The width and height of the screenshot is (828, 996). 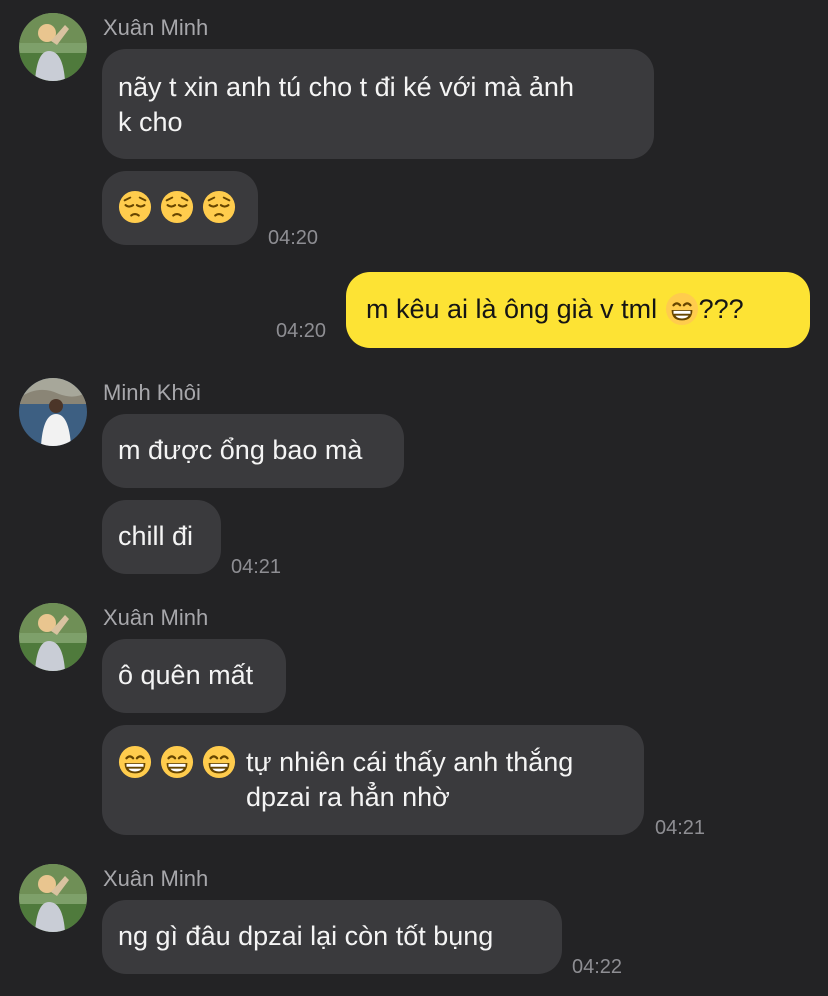 I want to click on message-text: ng gì đâu dpzai lại còn tốt bụng, so click(x=306, y=936).